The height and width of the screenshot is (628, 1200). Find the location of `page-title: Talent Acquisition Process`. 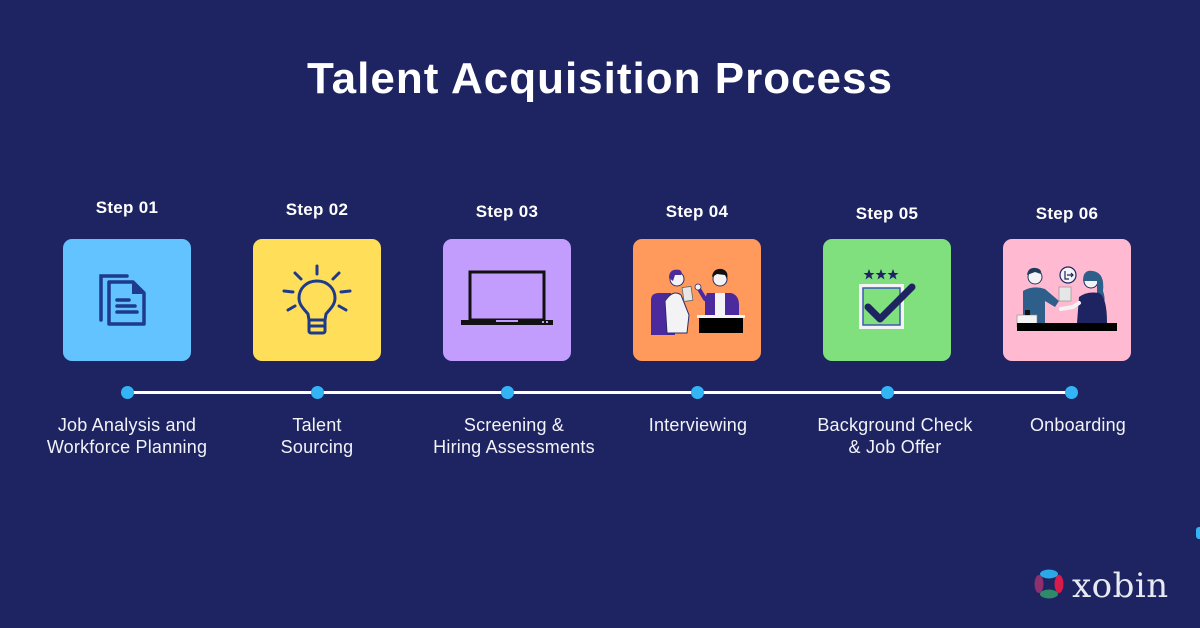

page-title: Talent Acquisition Process is located at coordinates (600, 78).